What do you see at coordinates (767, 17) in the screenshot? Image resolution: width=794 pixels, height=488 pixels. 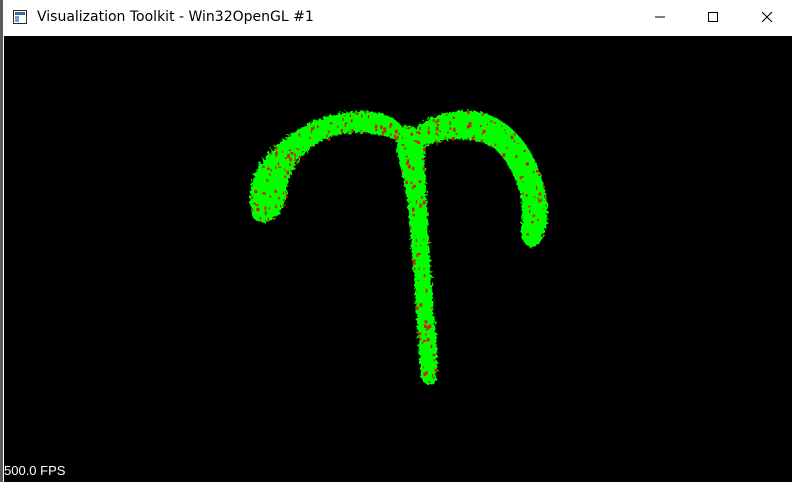 I see `close-button` at bounding box center [767, 17].